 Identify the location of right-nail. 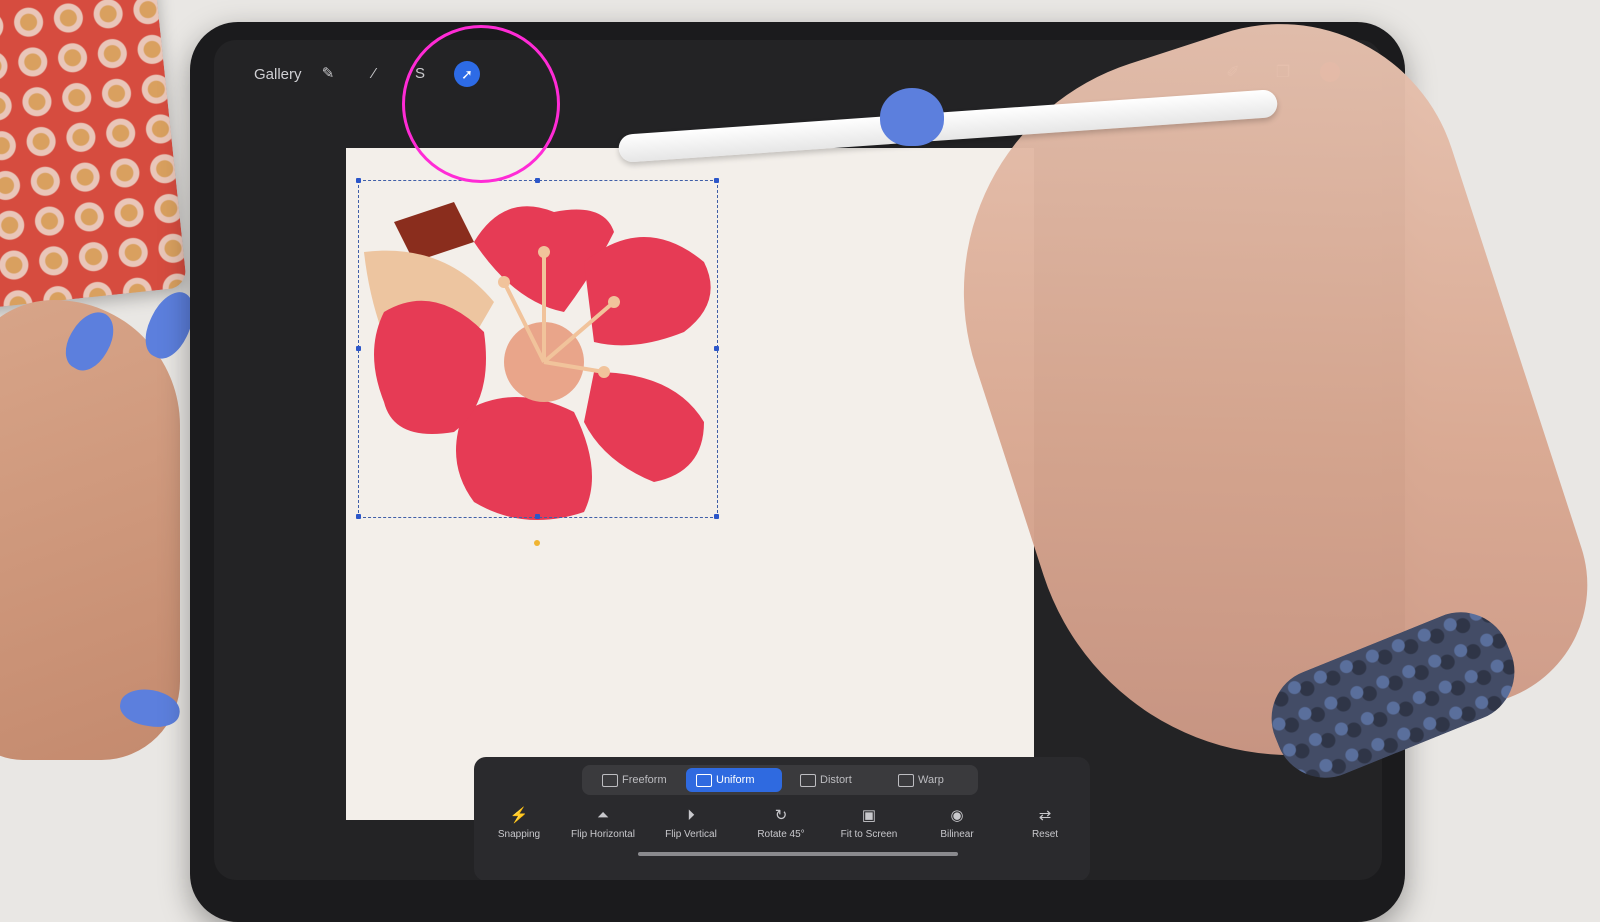
(912, 117).